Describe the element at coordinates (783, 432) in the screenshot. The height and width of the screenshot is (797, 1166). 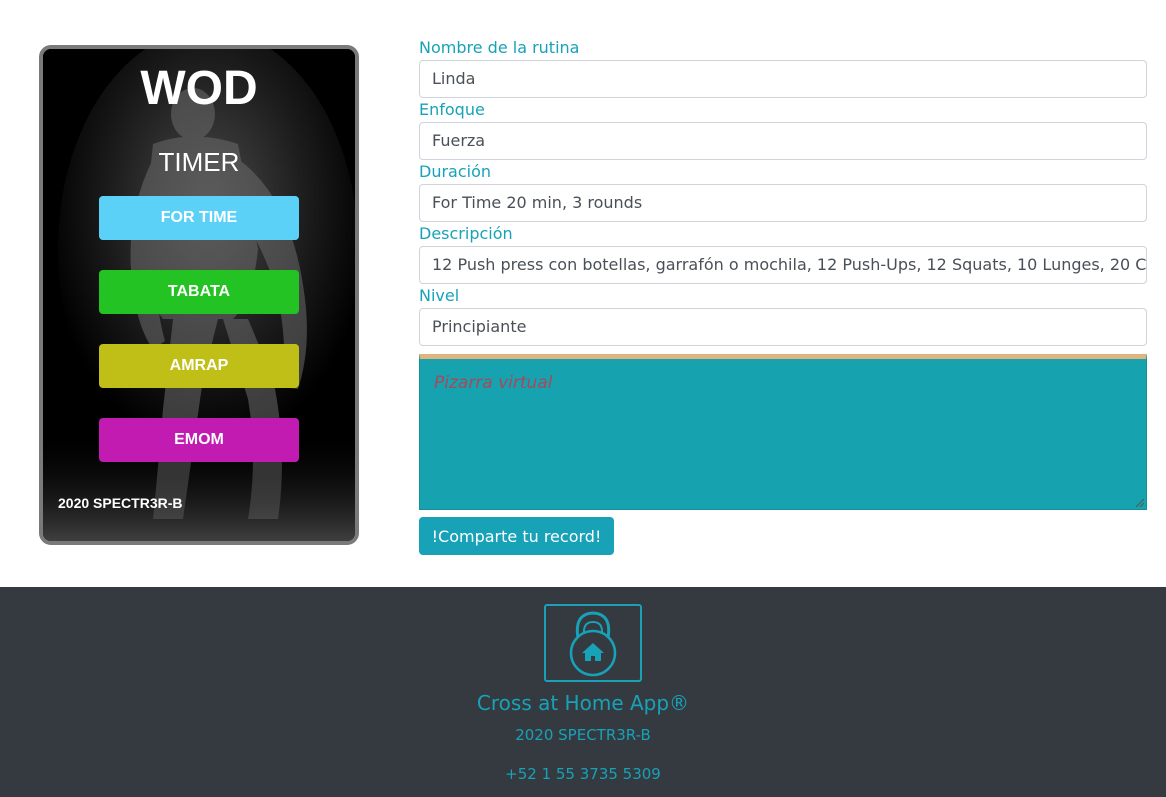
I see `virtual-board-textarea: Pizarra virtual` at that location.